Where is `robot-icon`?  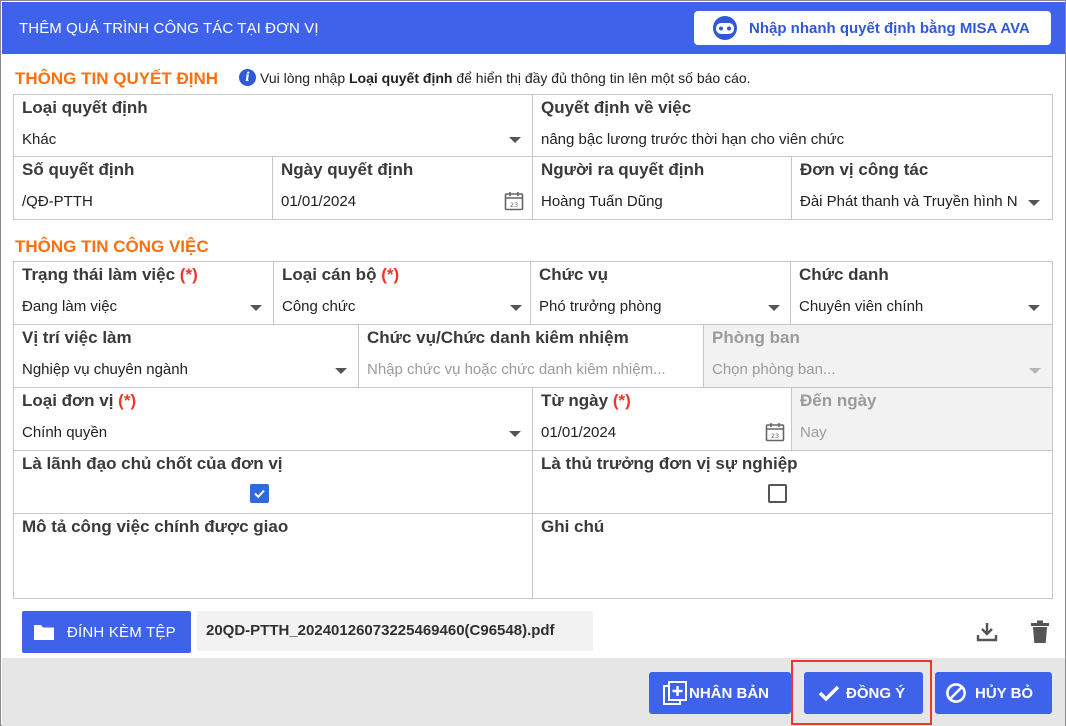
robot-icon is located at coordinates (725, 28).